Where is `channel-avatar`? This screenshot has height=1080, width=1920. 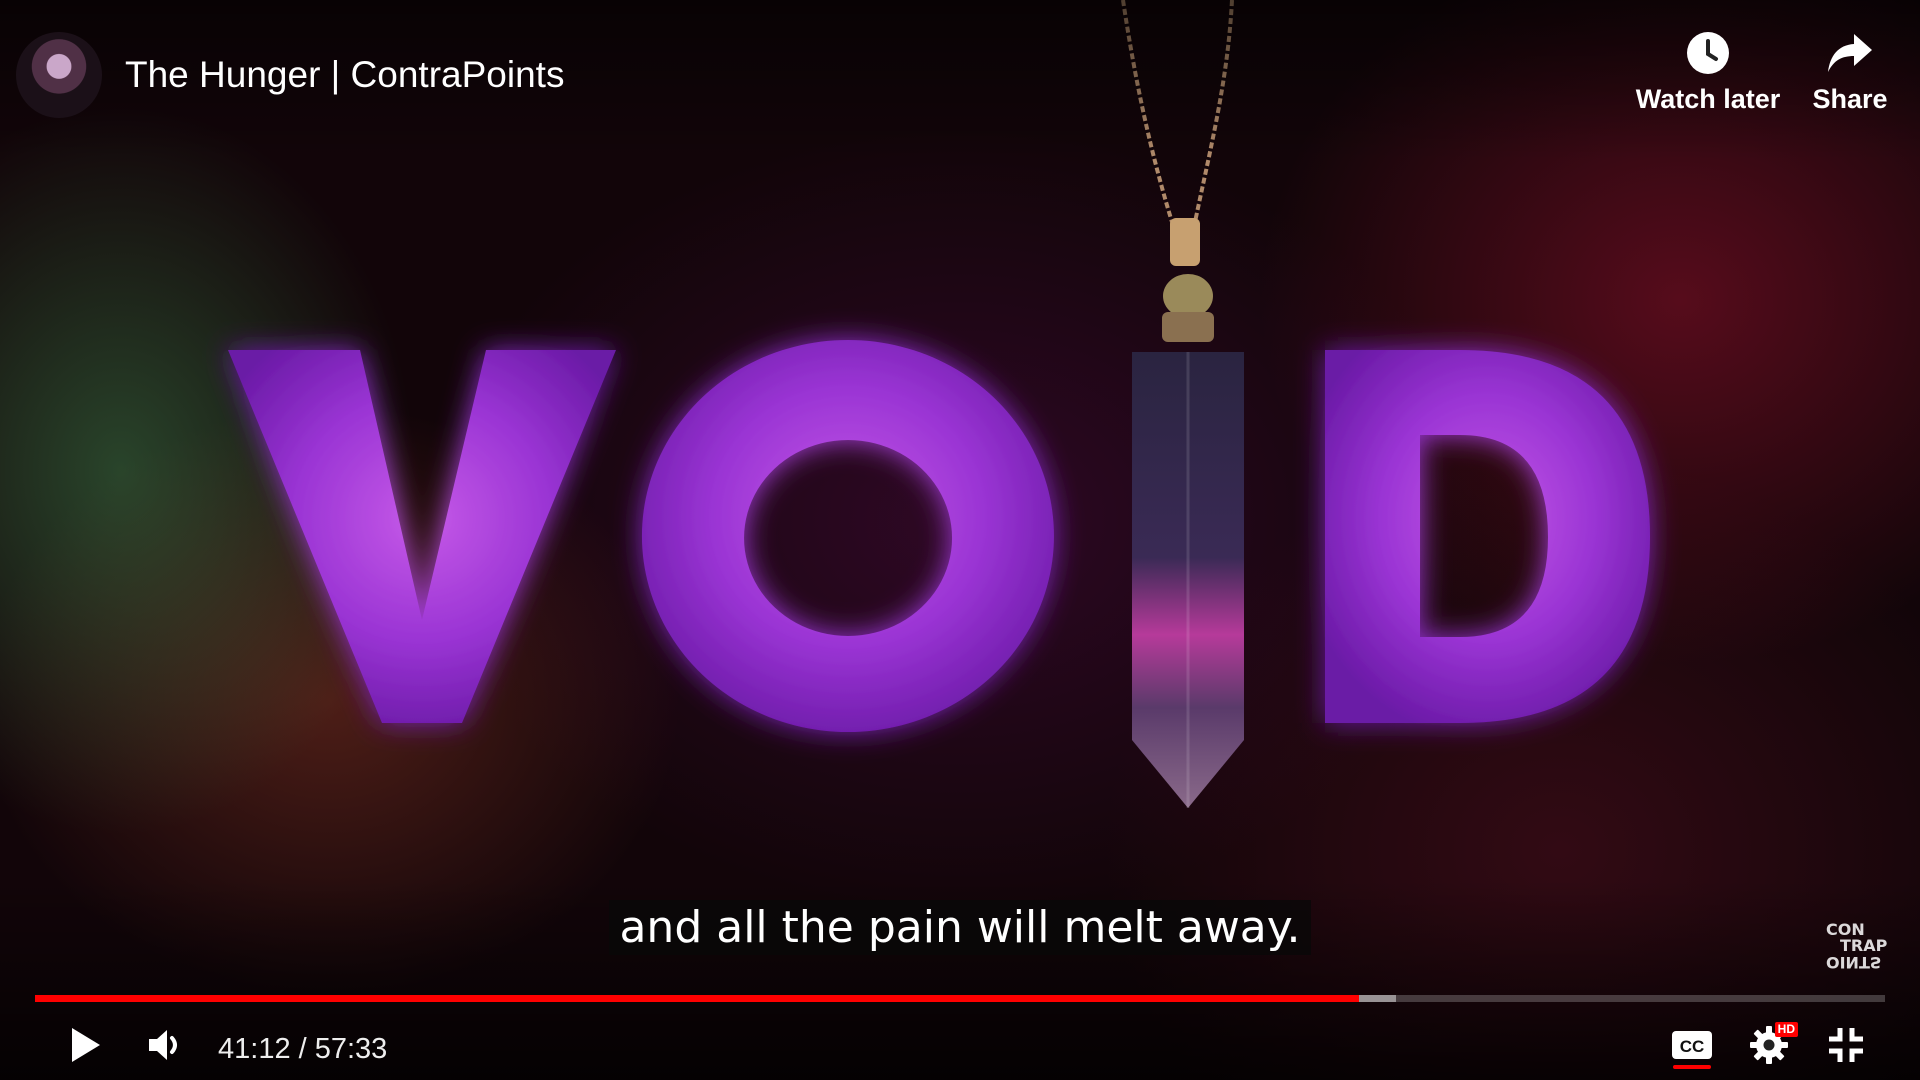 channel-avatar is located at coordinates (59, 75).